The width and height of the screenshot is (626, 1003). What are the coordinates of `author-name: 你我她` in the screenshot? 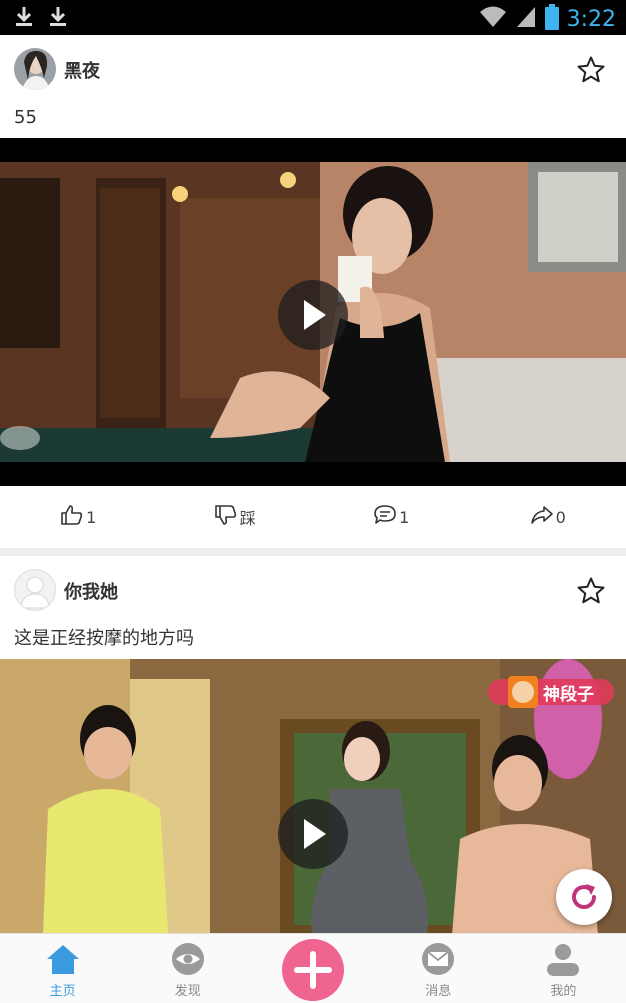 It's located at (91, 591).